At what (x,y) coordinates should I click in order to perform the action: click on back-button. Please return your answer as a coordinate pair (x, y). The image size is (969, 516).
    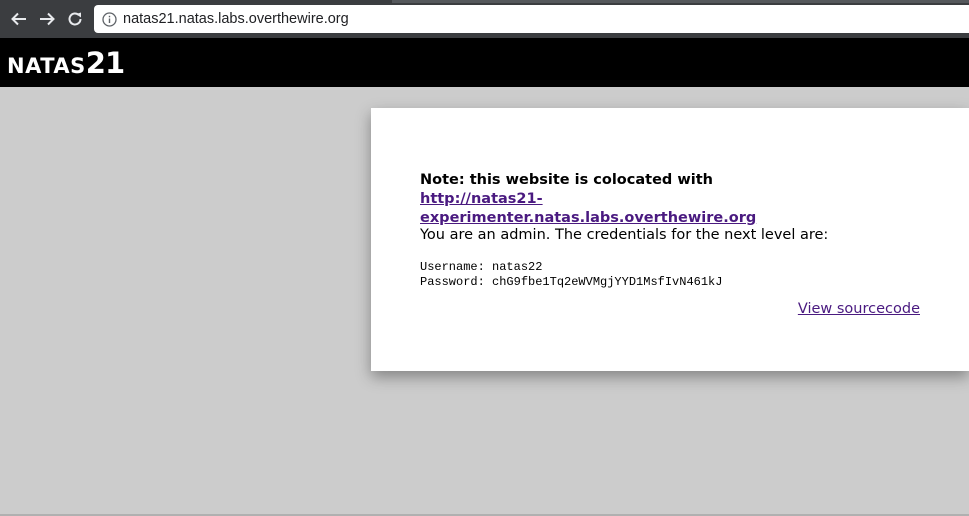
    Looking at the image, I should click on (19, 19).